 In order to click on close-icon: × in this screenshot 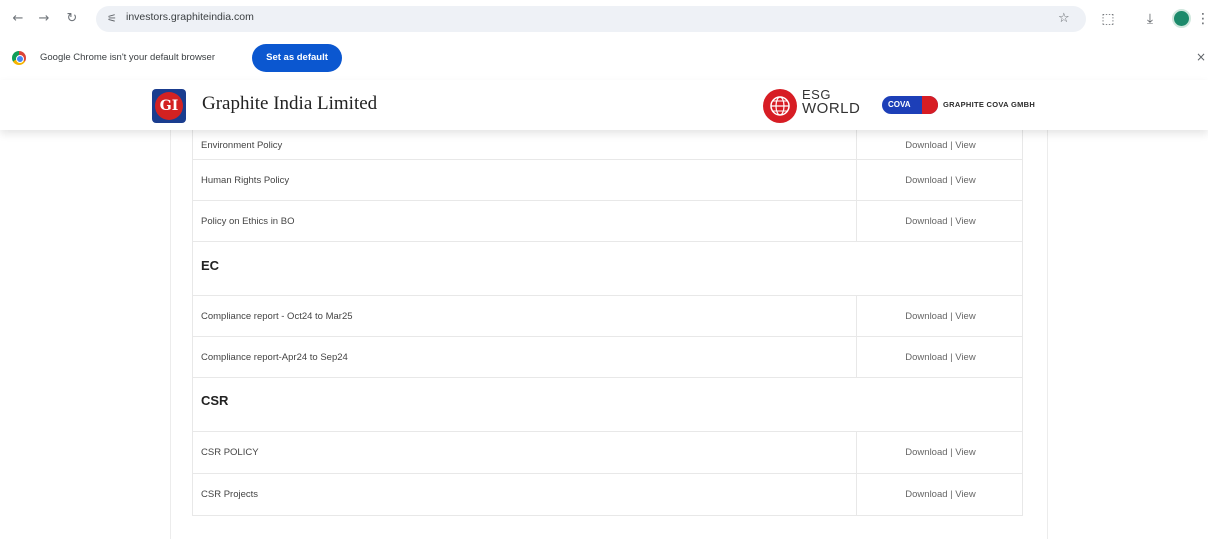, I will do `click(1201, 57)`.